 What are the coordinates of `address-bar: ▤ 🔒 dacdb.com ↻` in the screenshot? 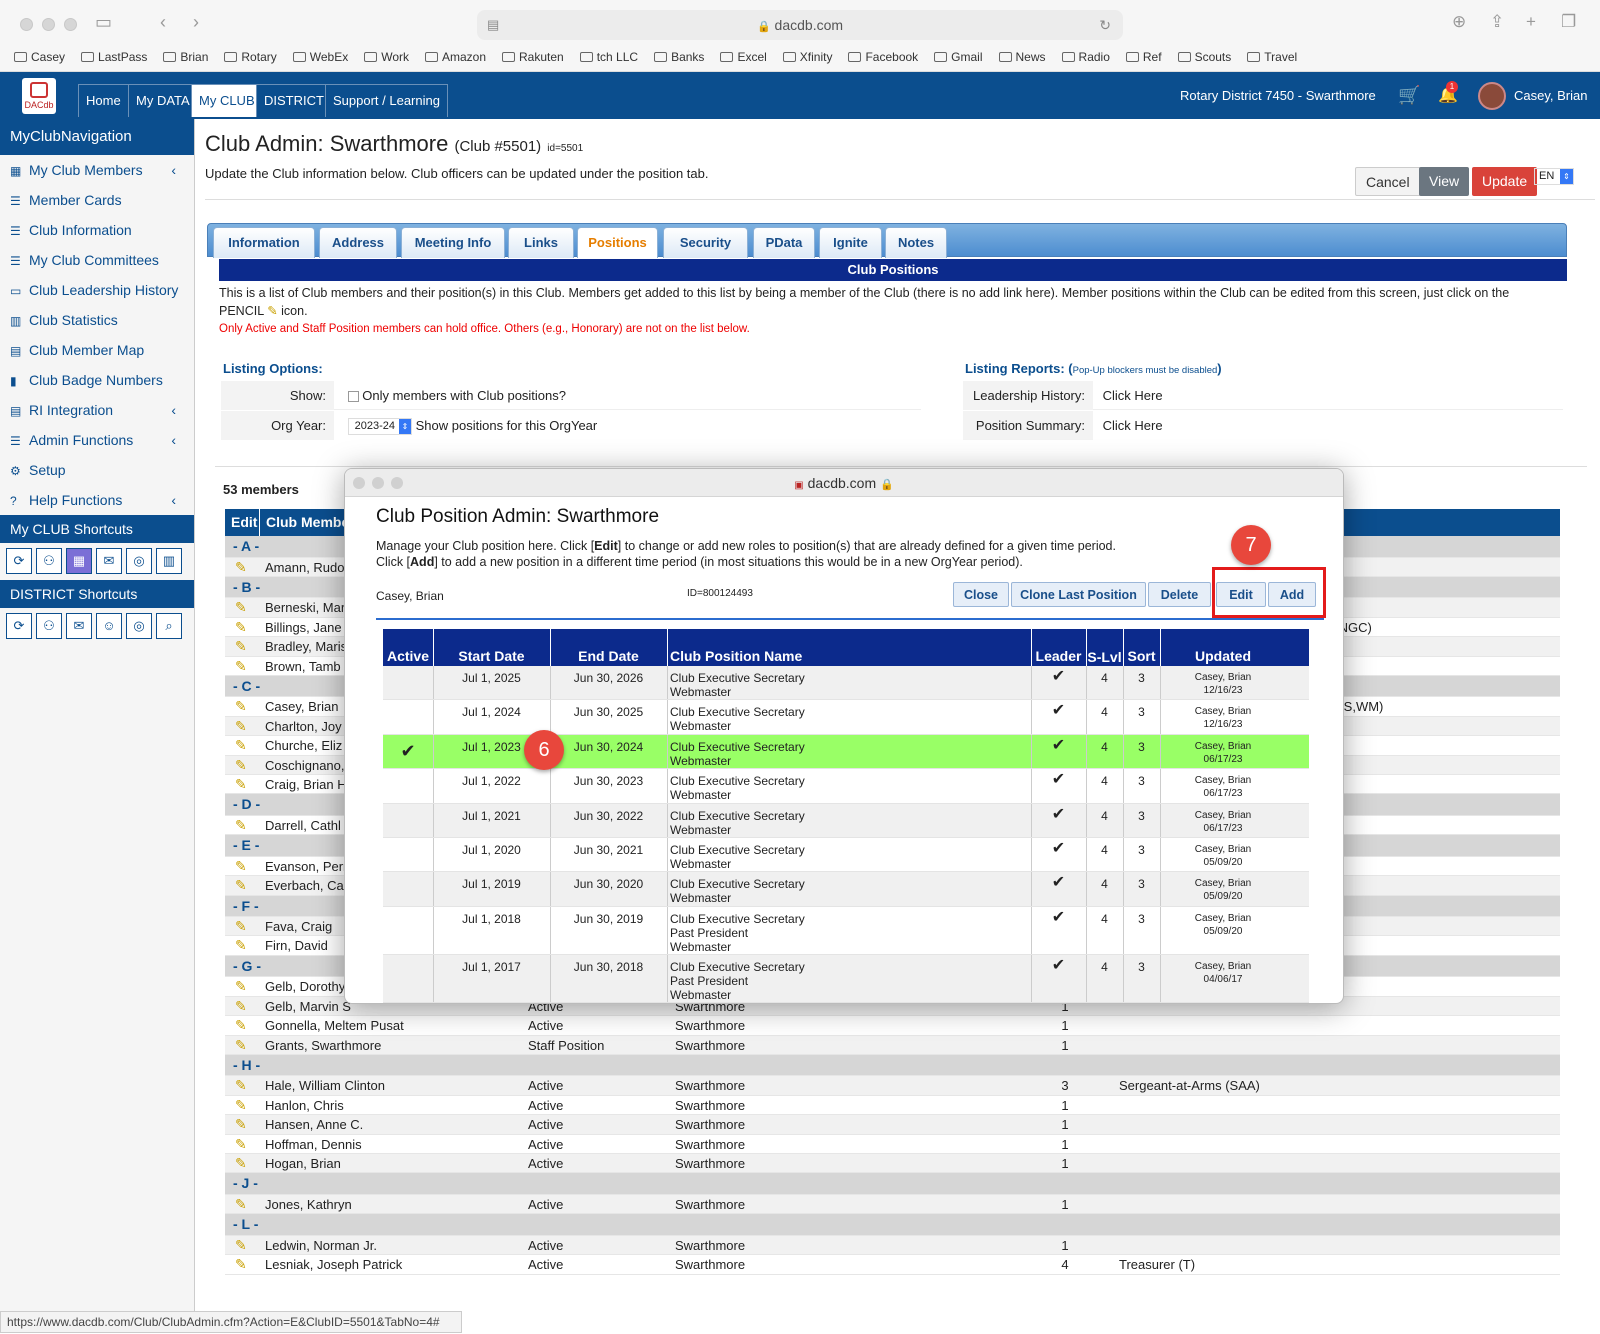 It's located at (800, 25).